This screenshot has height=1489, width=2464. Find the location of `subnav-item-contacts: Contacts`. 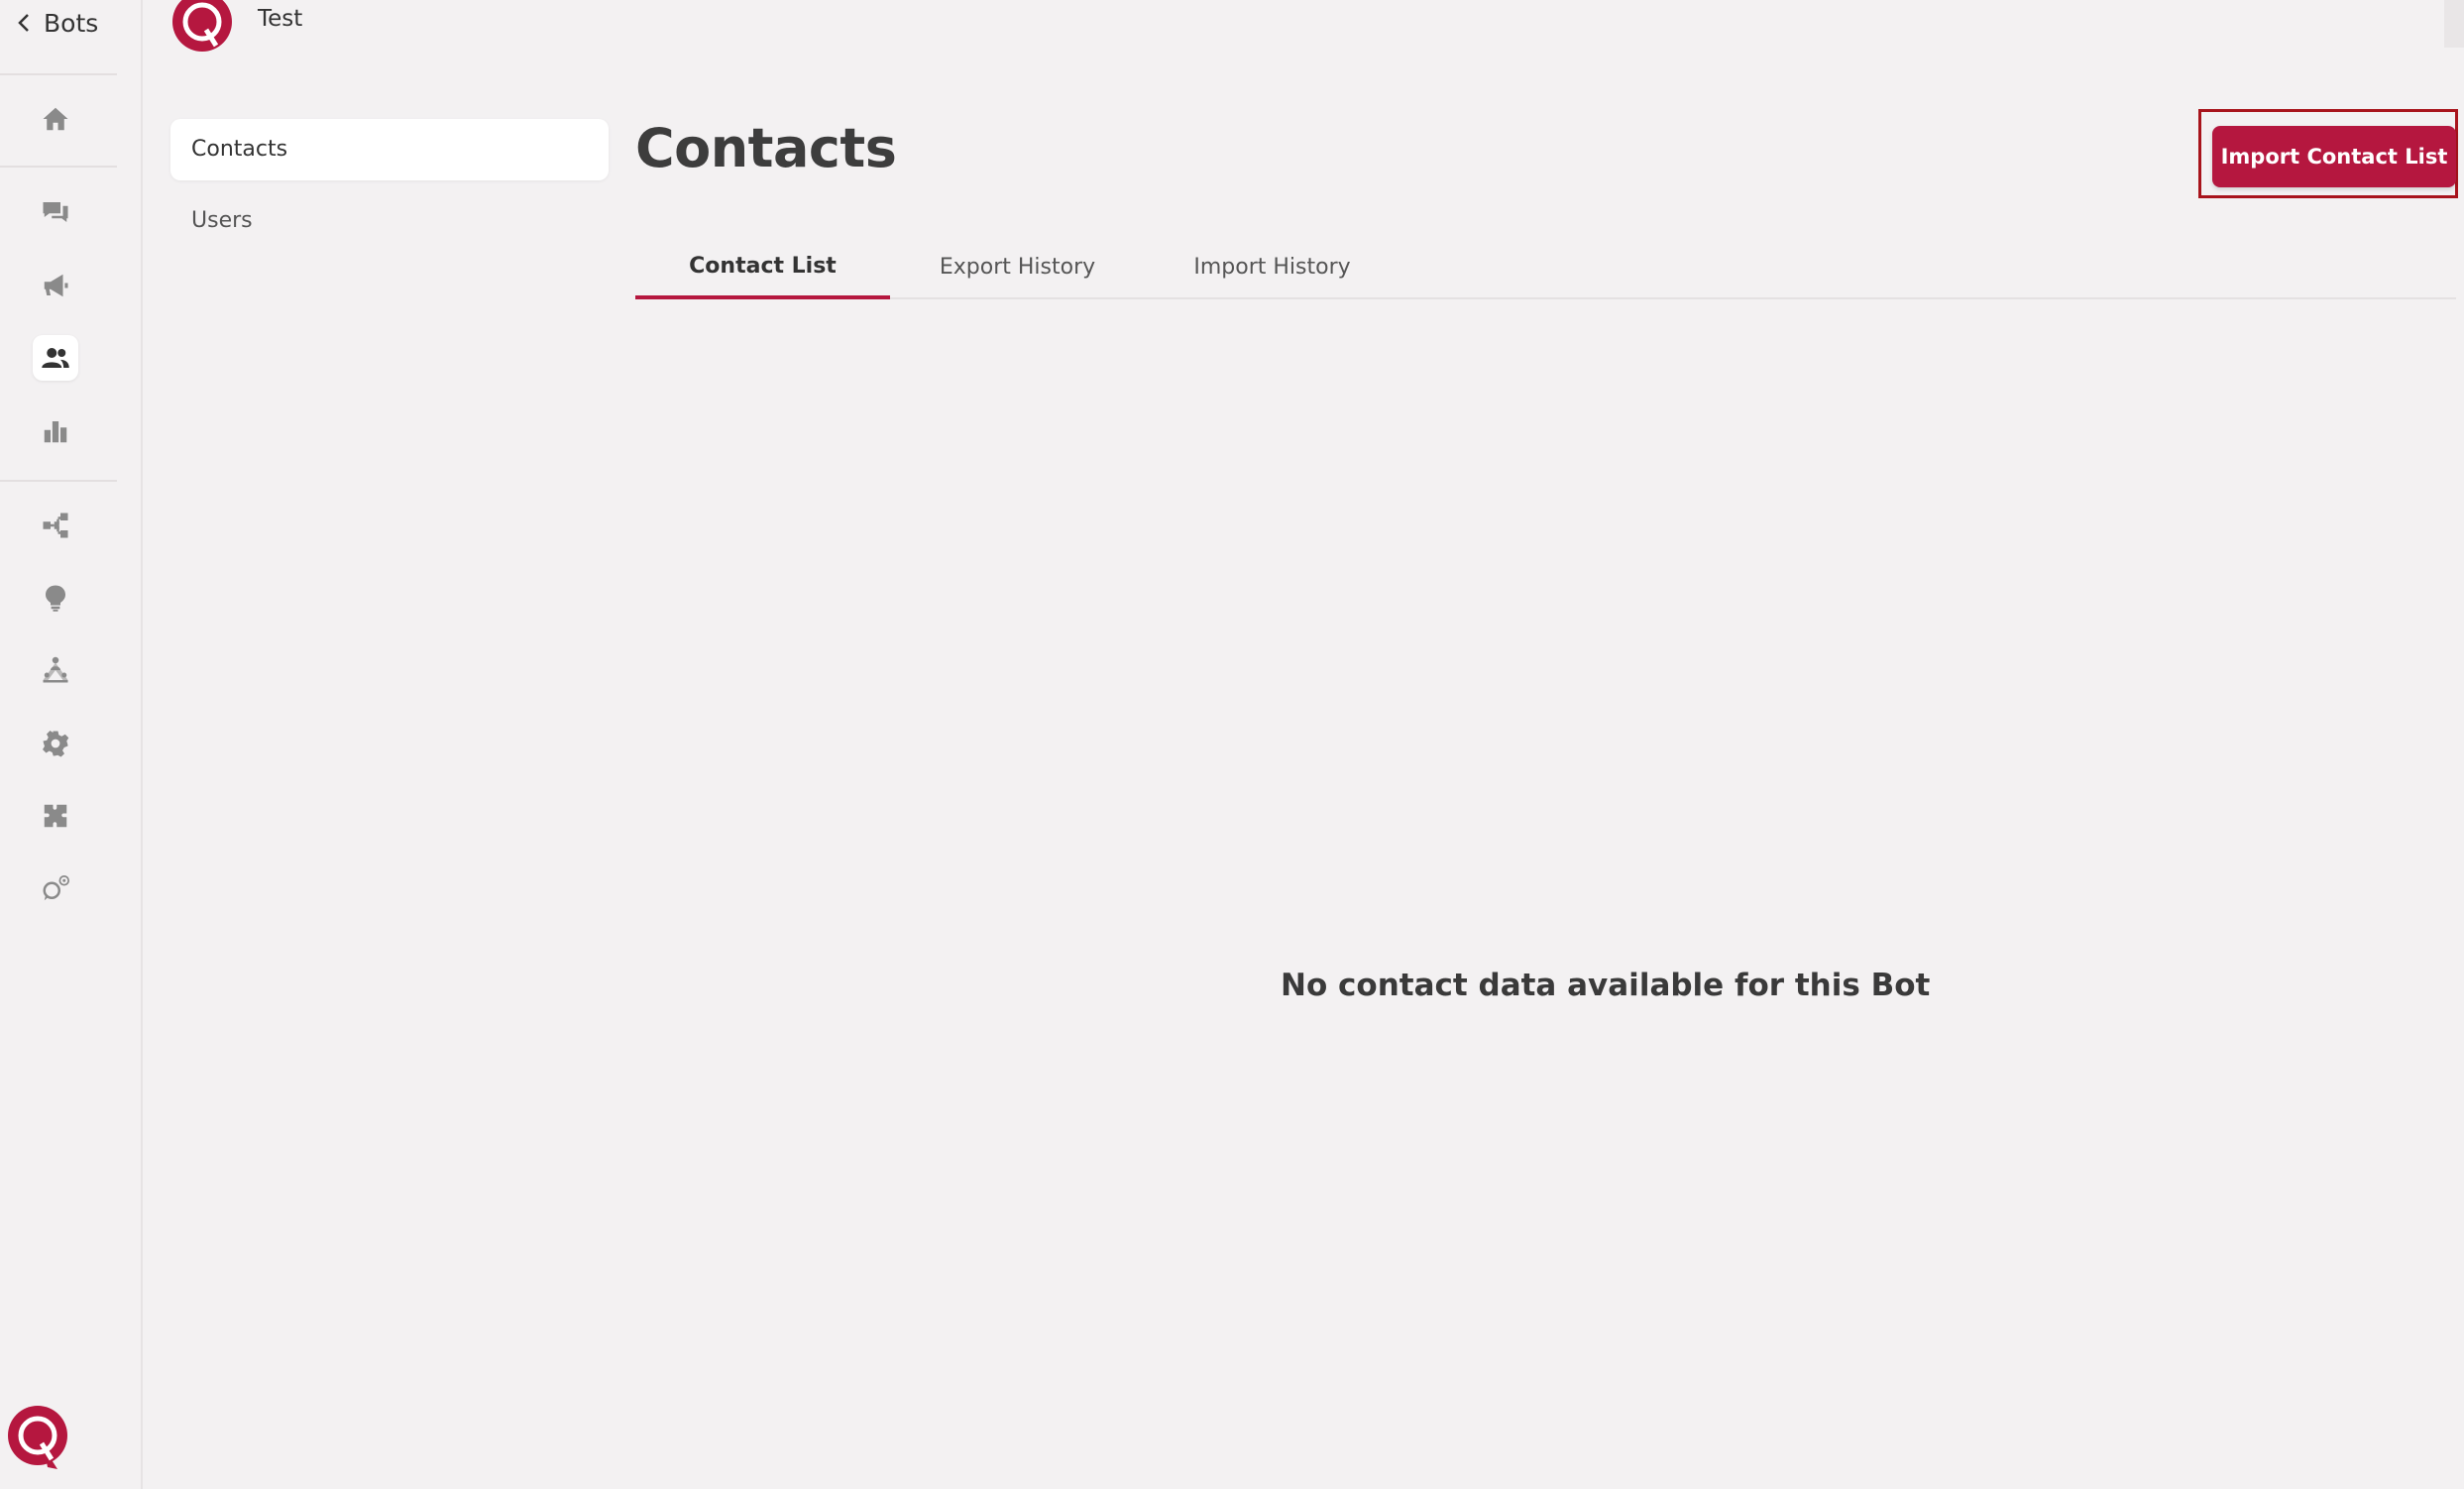

subnav-item-contacts: Contacts is located at coordinates (389, 150).